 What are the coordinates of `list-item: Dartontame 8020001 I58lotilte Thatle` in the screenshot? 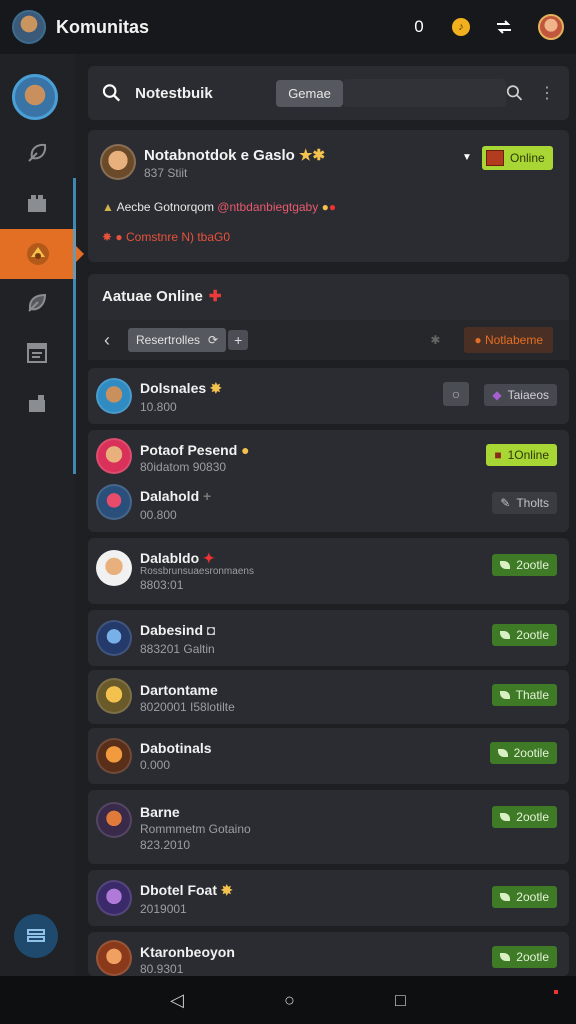 It's located at (328, 697).